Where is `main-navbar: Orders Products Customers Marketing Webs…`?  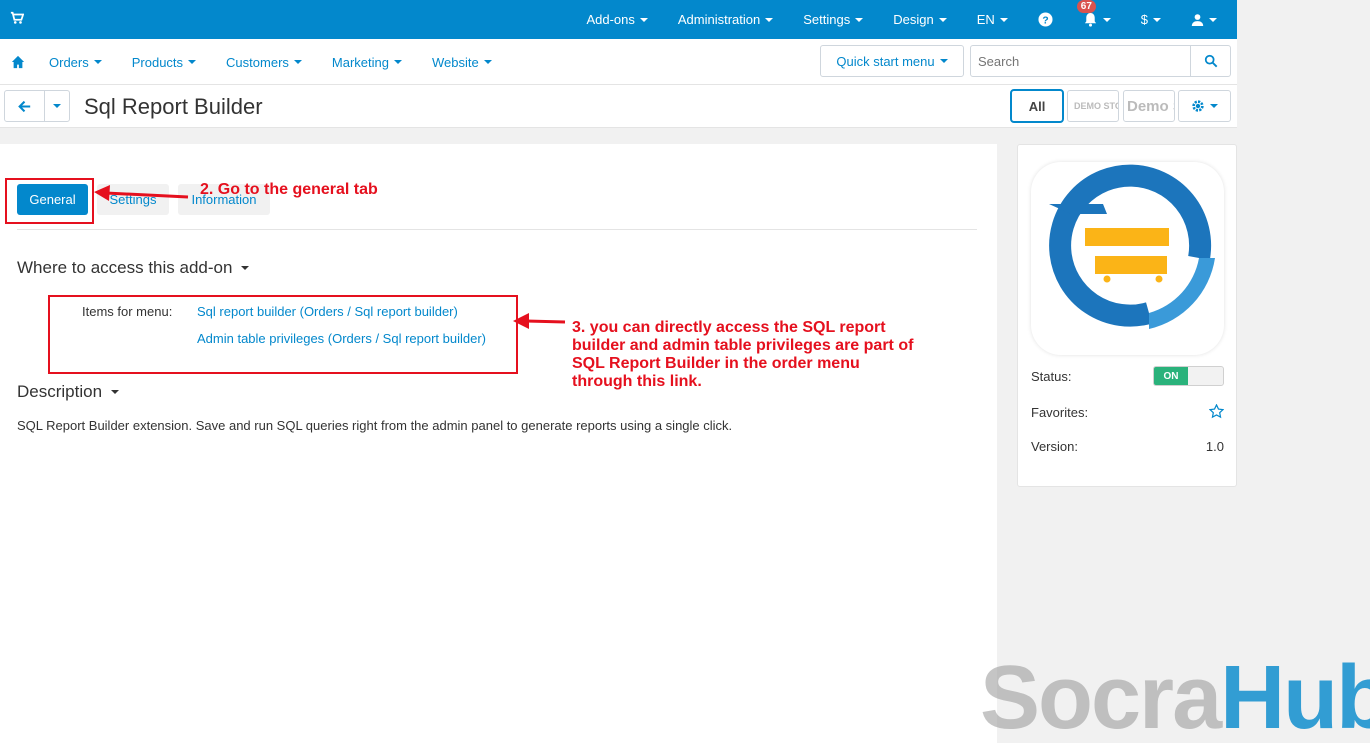 main-navbar: Orders Products Customers Marketing Webs… is located at coordinates (618, 62).